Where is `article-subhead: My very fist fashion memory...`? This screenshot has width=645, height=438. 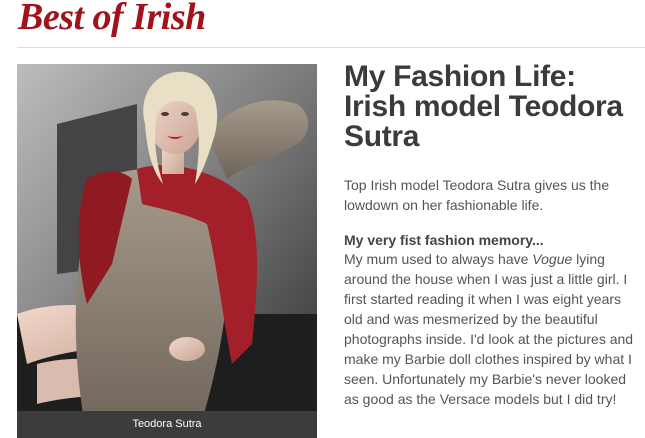 article-subhead: My very fist fashion memory... is located at coordinates (444, 240).